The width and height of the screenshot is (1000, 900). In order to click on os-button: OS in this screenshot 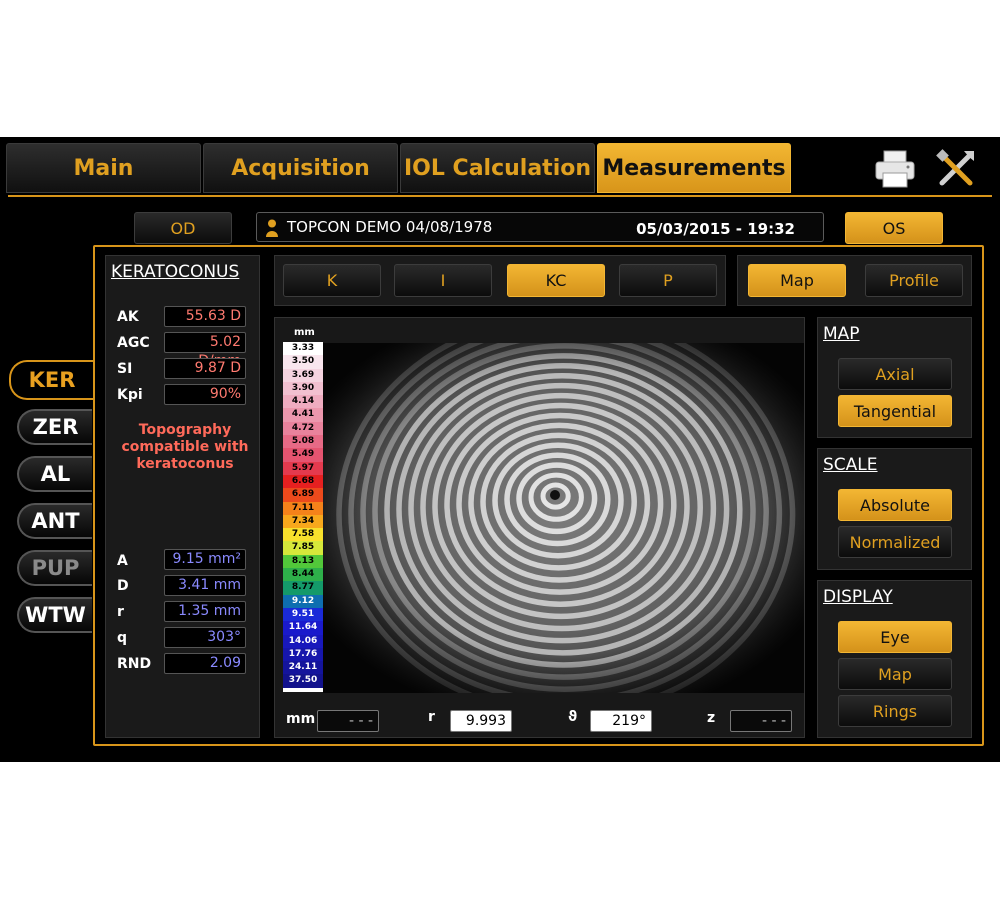, I will do `click(894, 228)`.